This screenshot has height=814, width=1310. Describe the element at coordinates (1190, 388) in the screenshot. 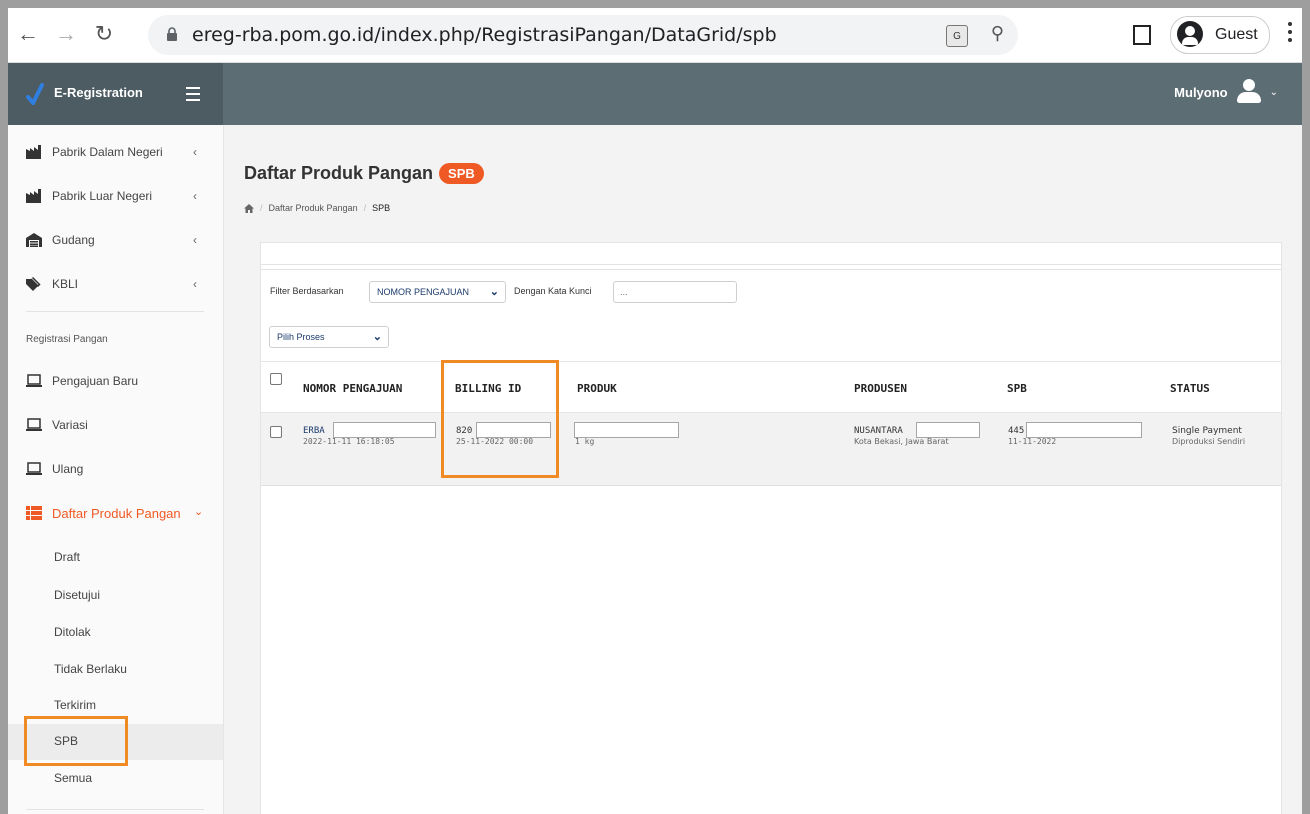

I see `column-header: STATUS` at that location.